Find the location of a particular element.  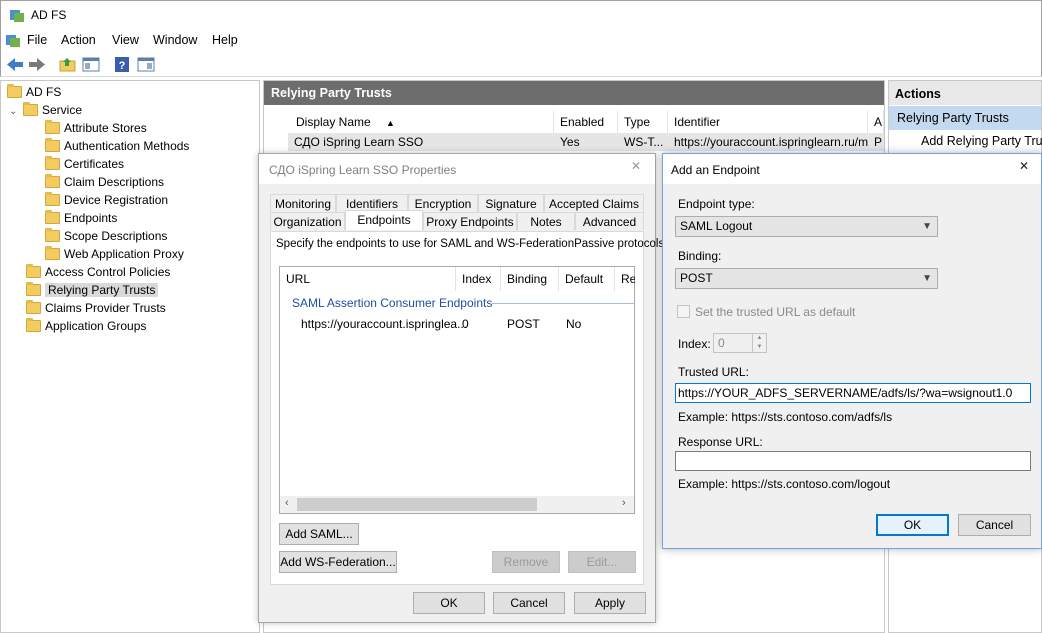

binding-select: POST ▼ is located at coordinates (806, 278).